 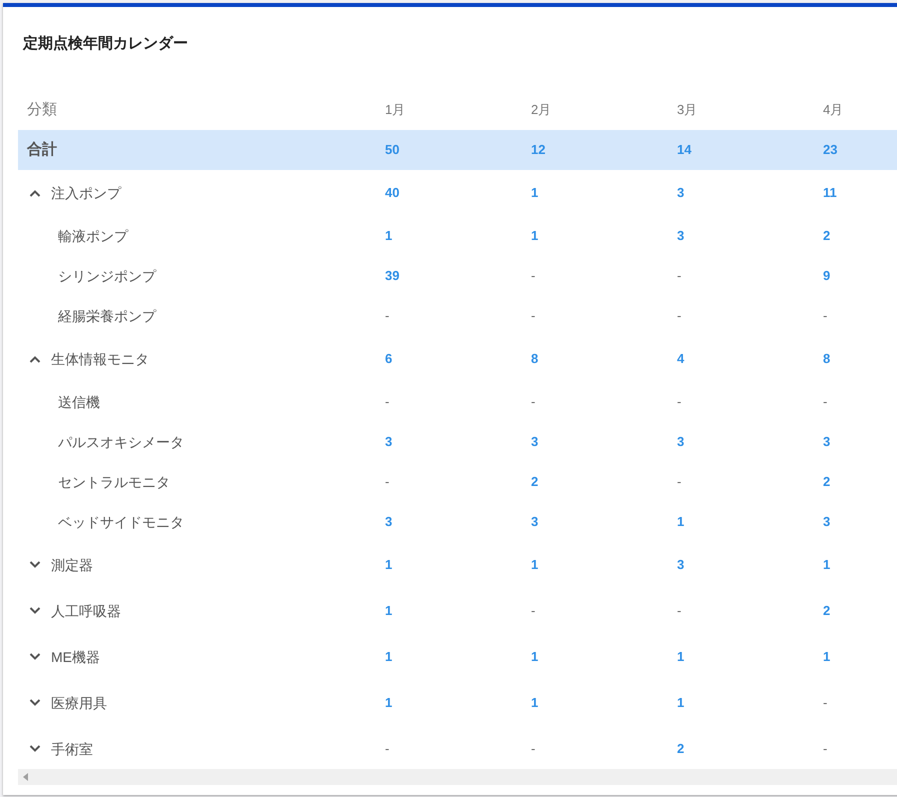 I want to click on column-header: 4月, so click(x=833, y=110).